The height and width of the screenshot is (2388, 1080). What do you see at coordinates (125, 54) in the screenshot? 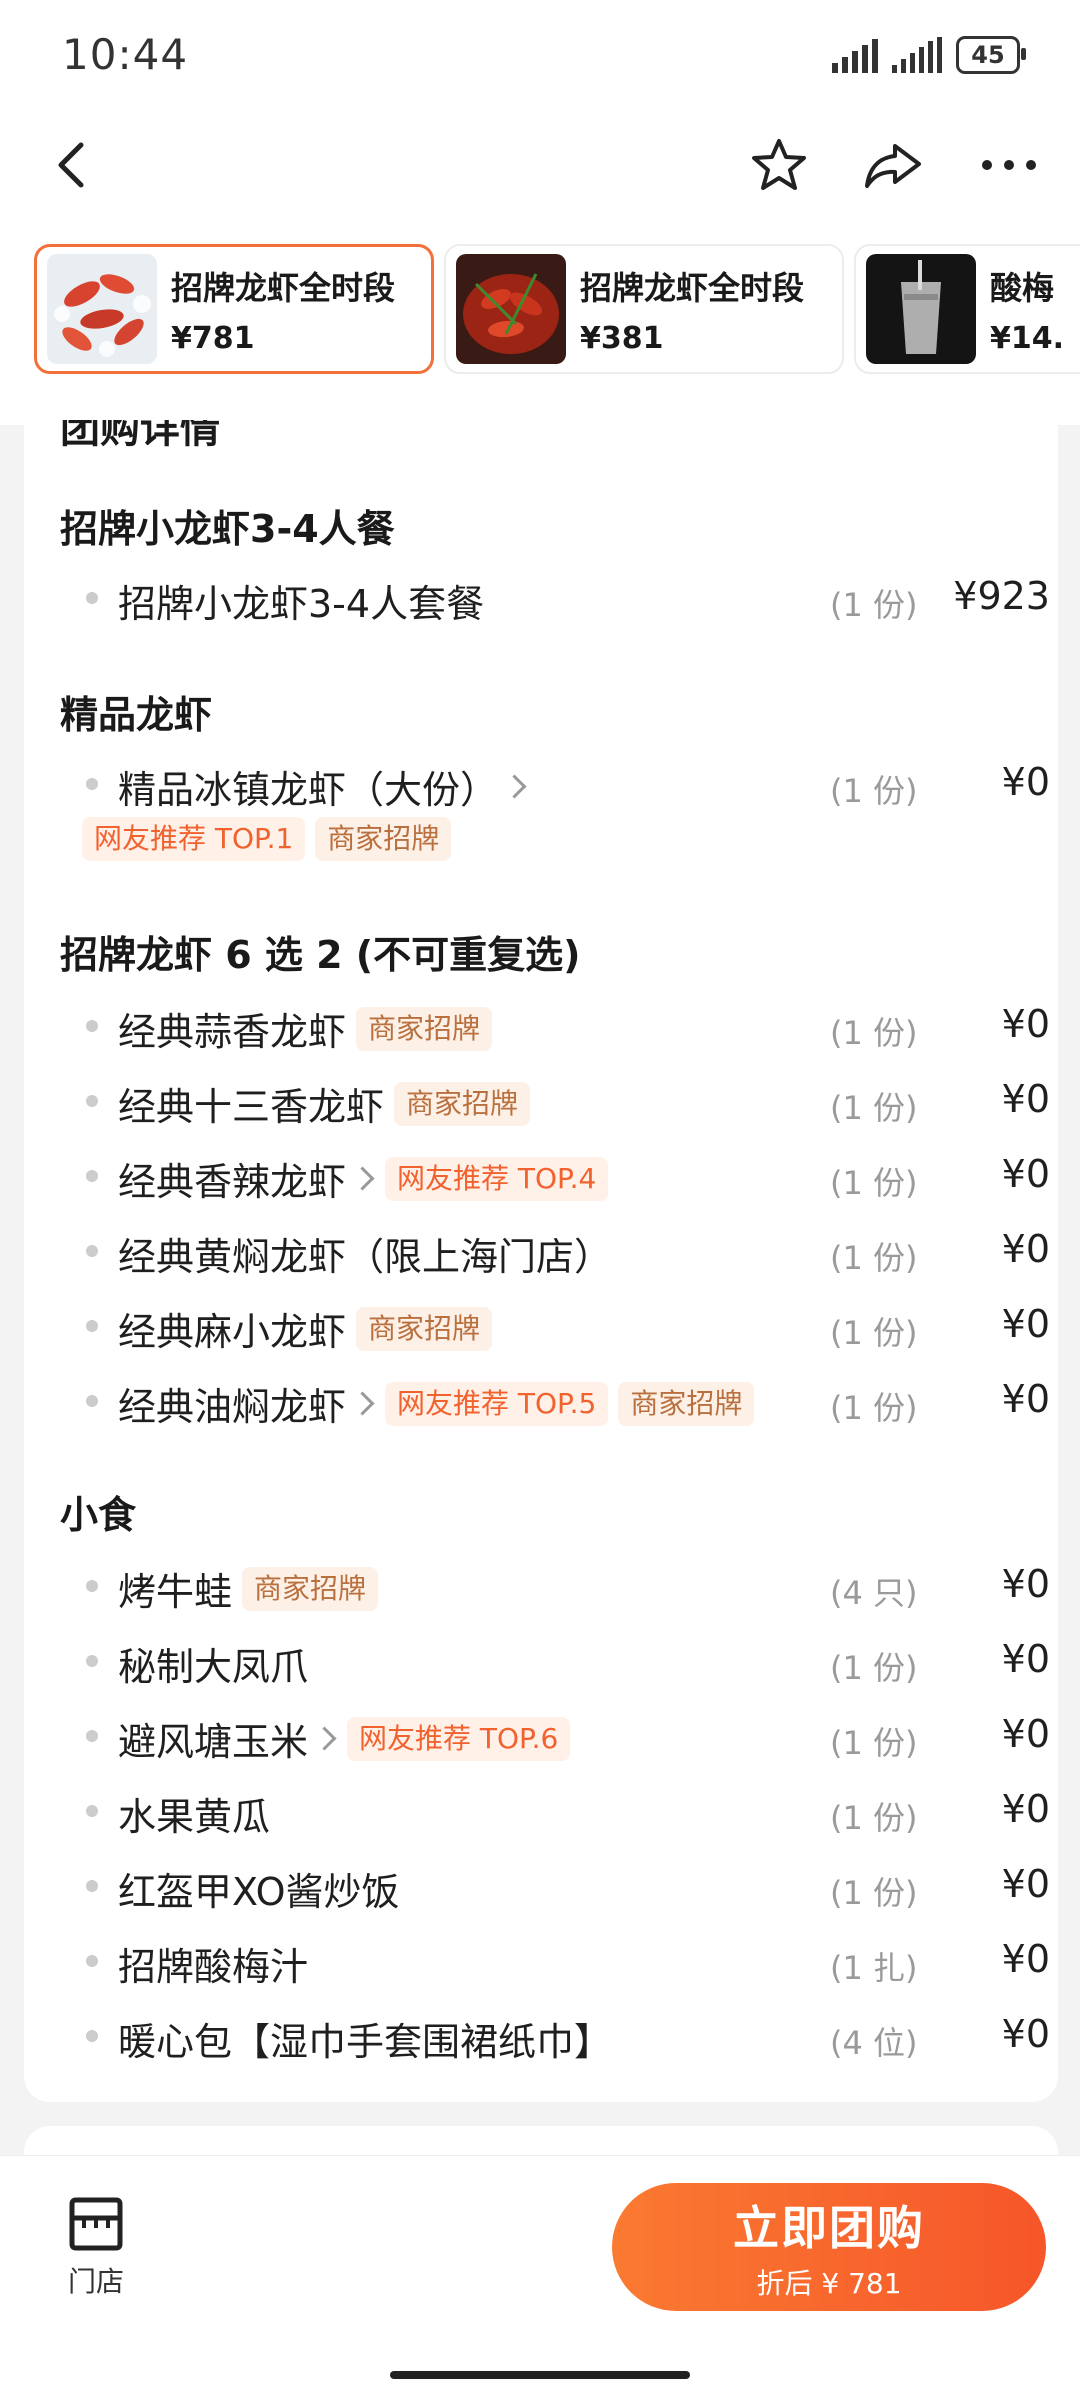
I see `status-time: 10:44` at bounding box center [125, 54].